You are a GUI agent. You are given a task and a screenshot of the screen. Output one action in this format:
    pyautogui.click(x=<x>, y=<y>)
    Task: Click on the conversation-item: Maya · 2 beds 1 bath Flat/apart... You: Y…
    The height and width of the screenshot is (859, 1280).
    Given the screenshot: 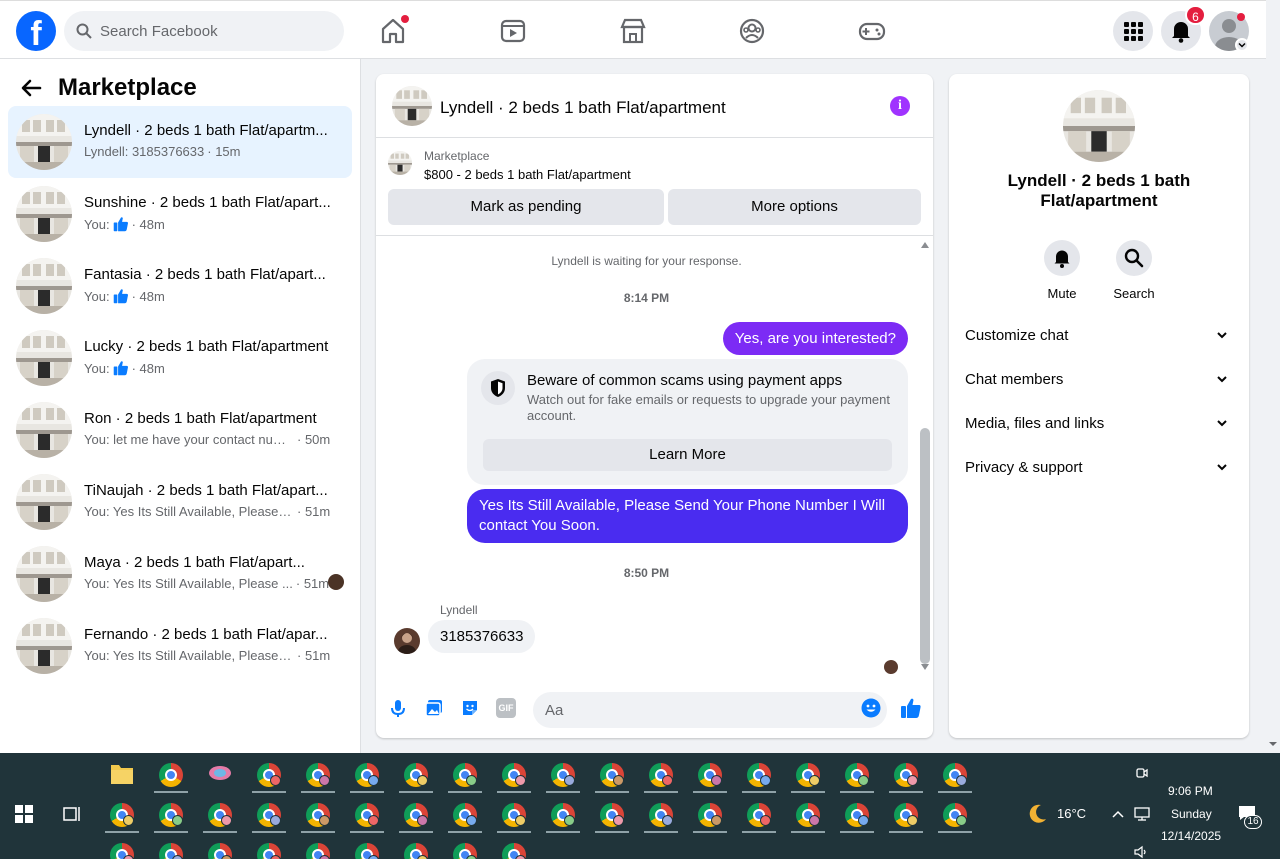 What is the action you would take?
    pyautogui.click(x=180, y=574)
    